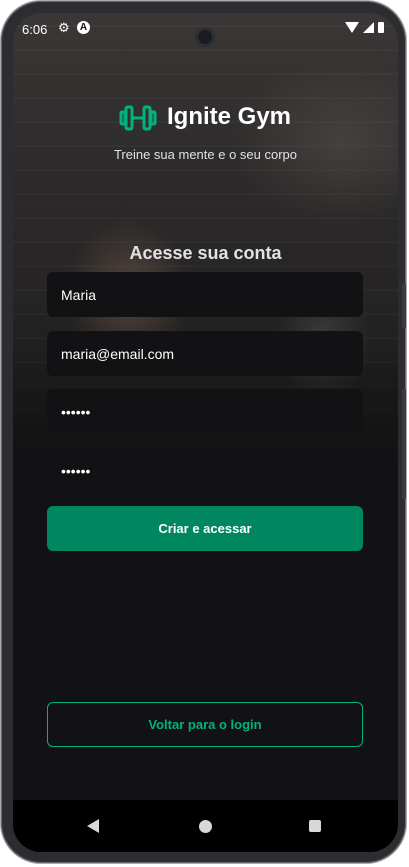 Image resolution: width=409 pixels, height=867 pixels. I want to click on a-icon: A, so click(83, 27).